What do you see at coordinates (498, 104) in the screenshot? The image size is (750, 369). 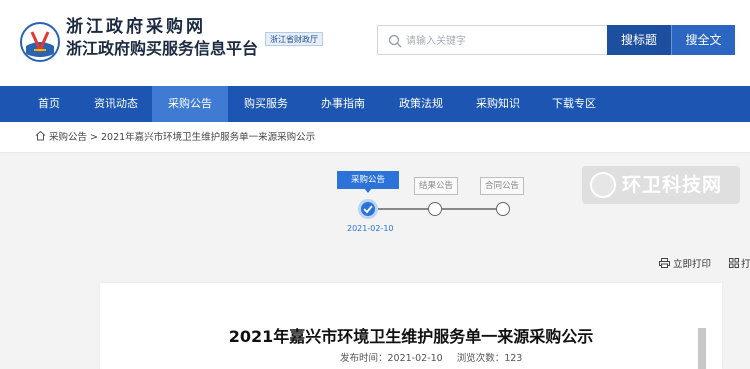 I see `nav-item-knowledge: 采购知识` at bounding box center [498, 104].